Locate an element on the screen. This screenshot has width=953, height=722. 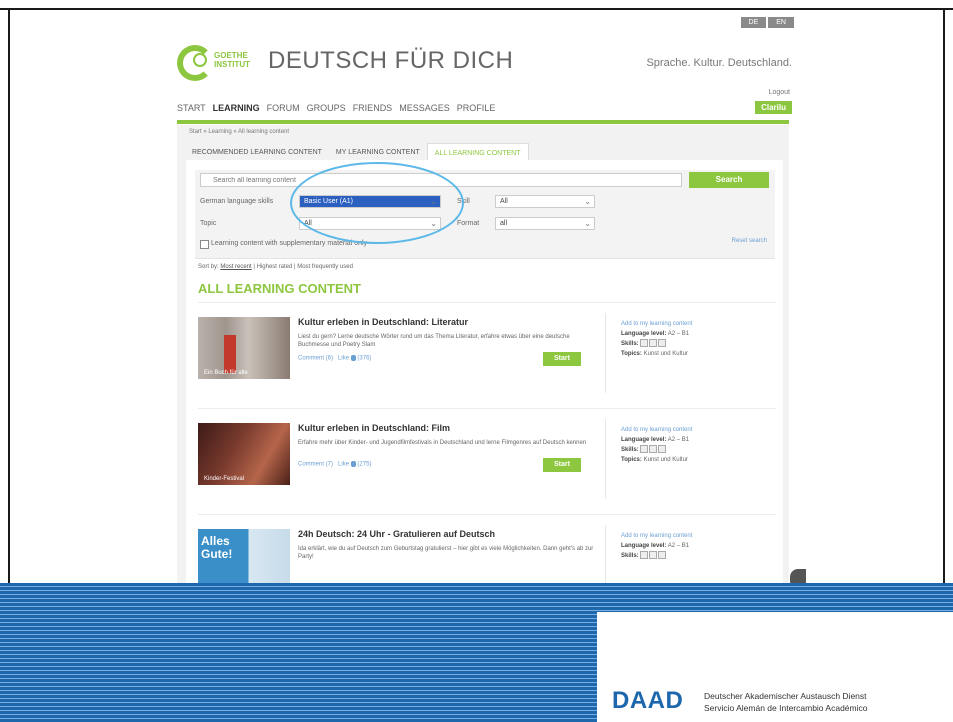
thumbnail-caption: Ein Buch für alle is located at coordinates (226, 373).